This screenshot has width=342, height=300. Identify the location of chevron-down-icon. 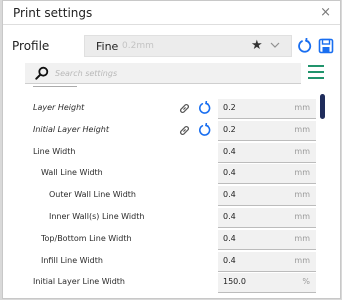
(275, 45).